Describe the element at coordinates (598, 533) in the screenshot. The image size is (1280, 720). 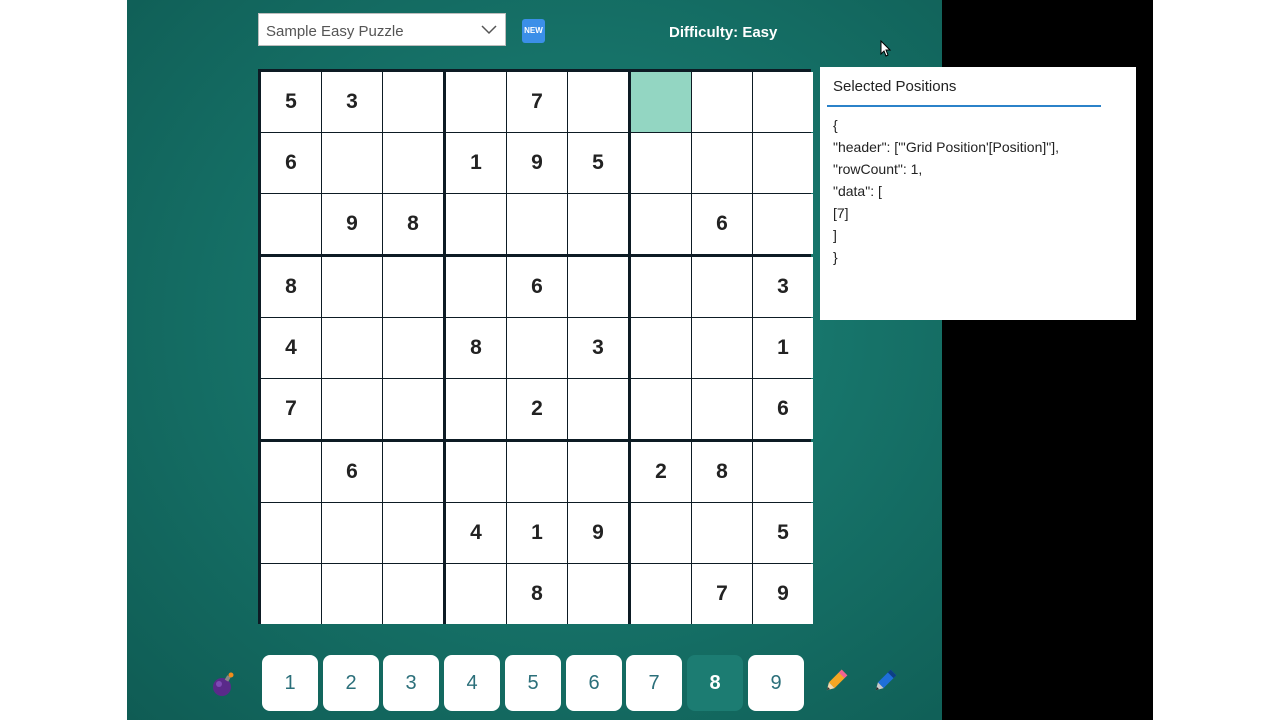
I see `sudoku-cell-r8c6: 9` at that location.